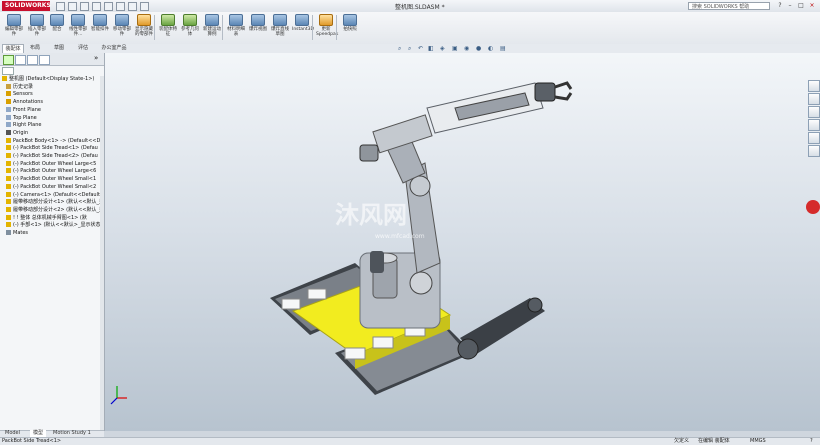  What do you see at coordinates (8, 60) in the screenshot?
I see `feature-manager-tab-icon` at bounding box center [8, 60].